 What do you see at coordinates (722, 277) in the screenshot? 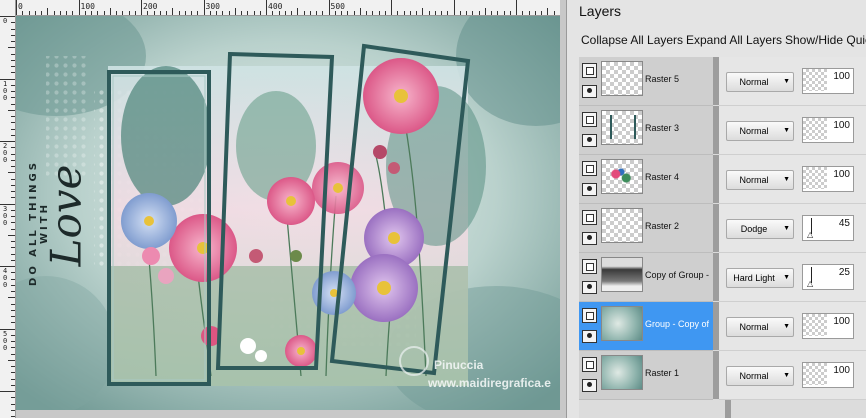
I see `layer-row: Copy of Group - C Hard Light ▼ △ 25` at bounding box center [722, 277].